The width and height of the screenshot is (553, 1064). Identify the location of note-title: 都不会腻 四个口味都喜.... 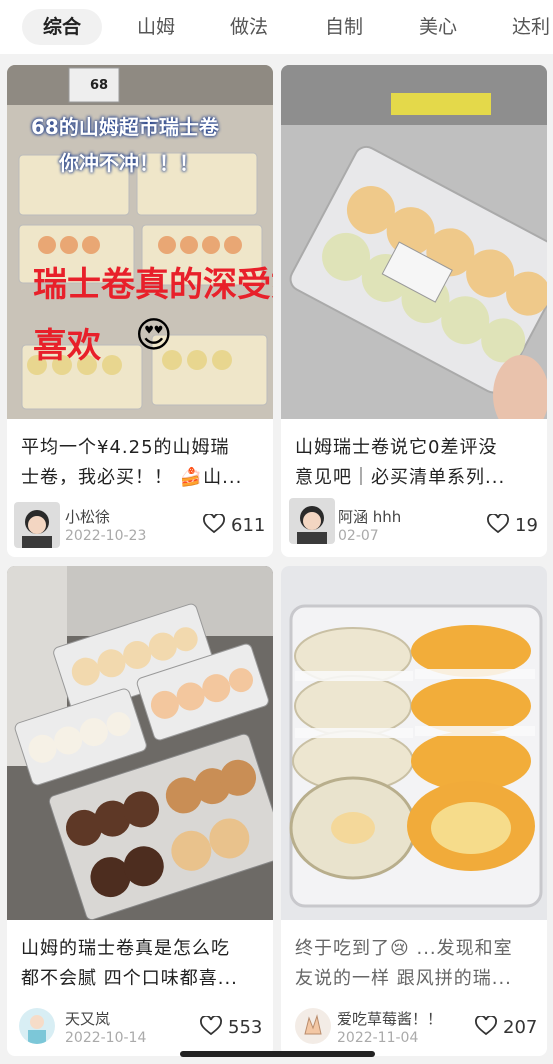
(129, 978).